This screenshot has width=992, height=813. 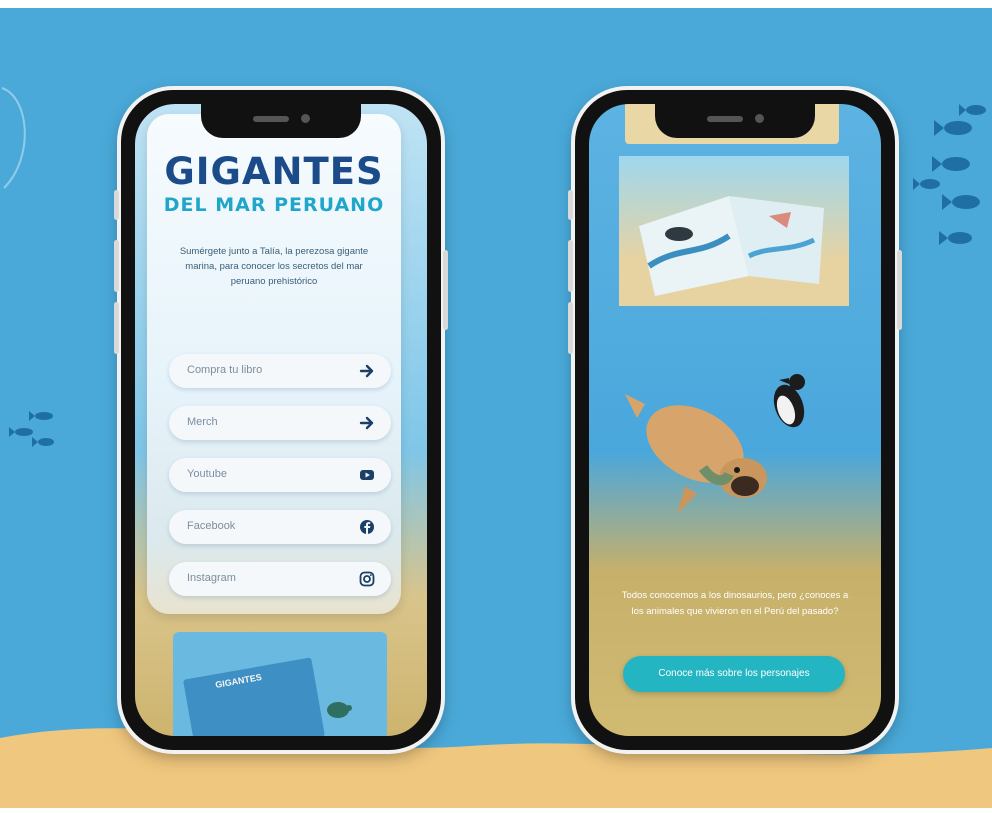 I want to click on link-button-youtube: Youtube, so click(x=280, y=475).